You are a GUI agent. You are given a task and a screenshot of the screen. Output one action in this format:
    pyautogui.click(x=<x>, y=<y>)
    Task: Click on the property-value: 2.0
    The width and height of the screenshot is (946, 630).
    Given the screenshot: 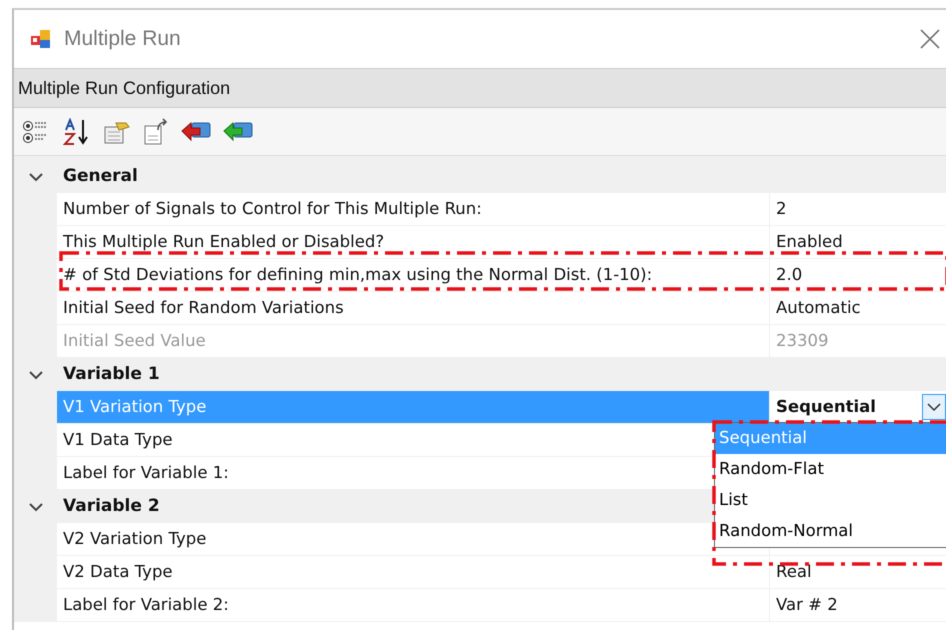 What is the action you would take?
    pyautogui.click(x=789, y=275)
    